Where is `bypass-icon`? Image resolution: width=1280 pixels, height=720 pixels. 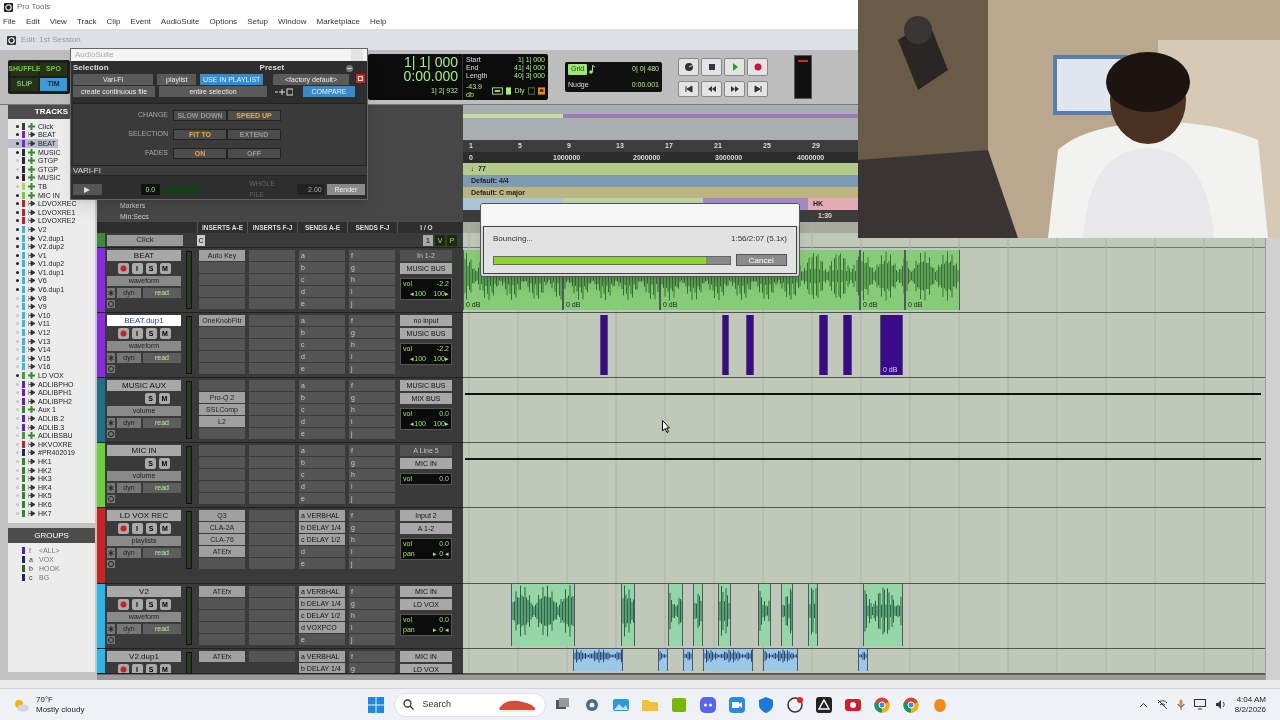 bypass-icon is located at coordinates (360, 78).